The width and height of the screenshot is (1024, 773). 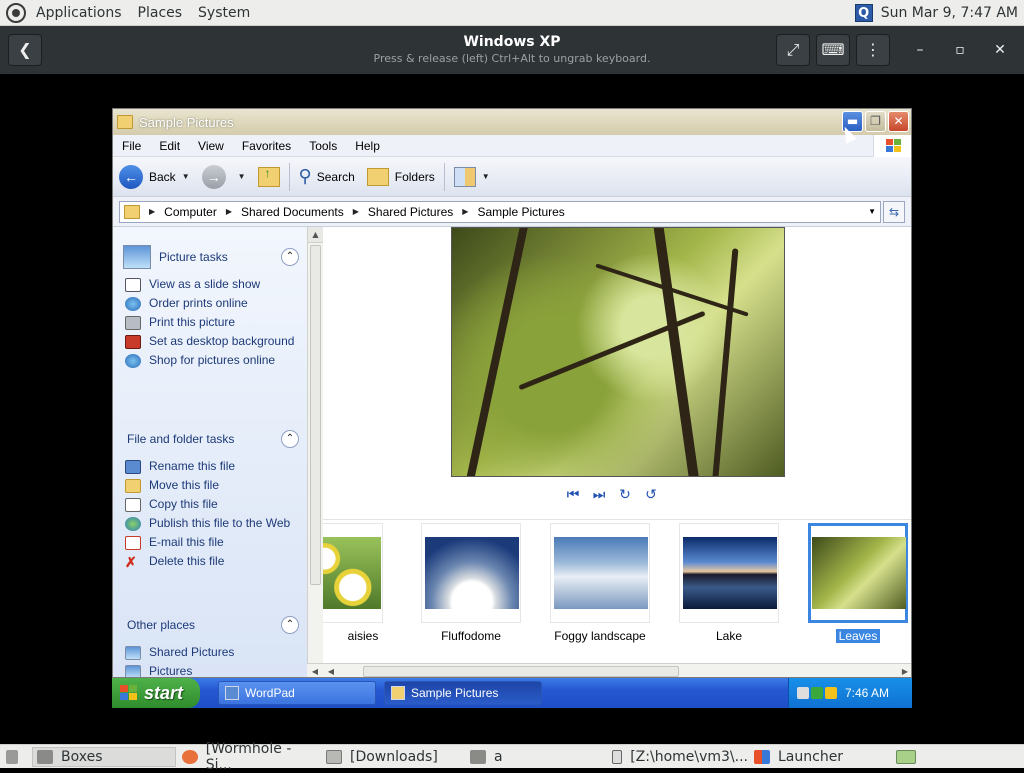 What do you see at coordinates (858, 583) in the screenshot?
I see `thumbnail-leaves: Leaves` at bounding box center [858, 583].